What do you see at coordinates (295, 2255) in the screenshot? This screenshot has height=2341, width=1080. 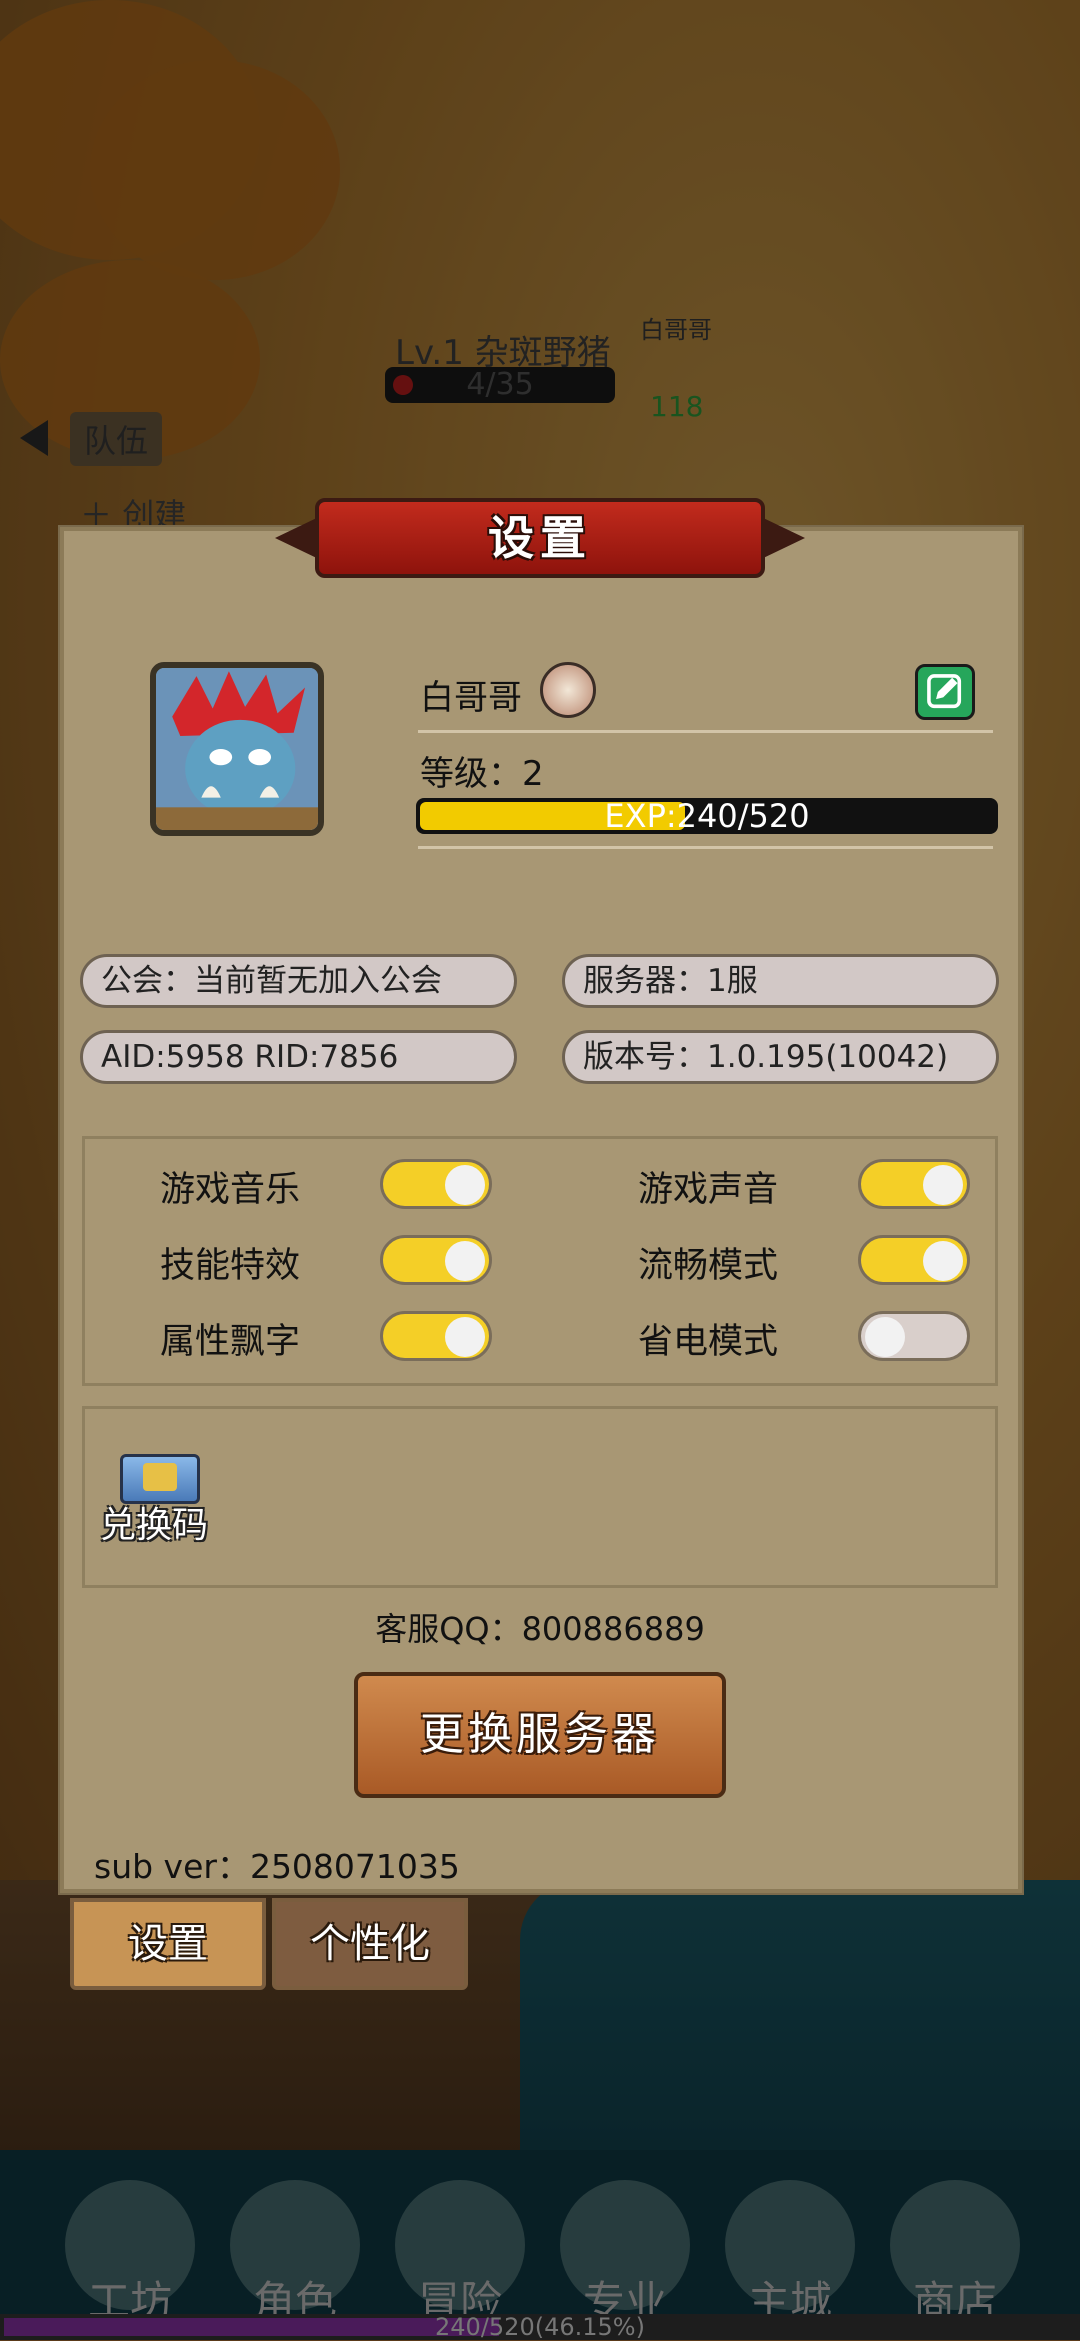 I see `nav-character: 角色` at bounding box center [295, 2255].